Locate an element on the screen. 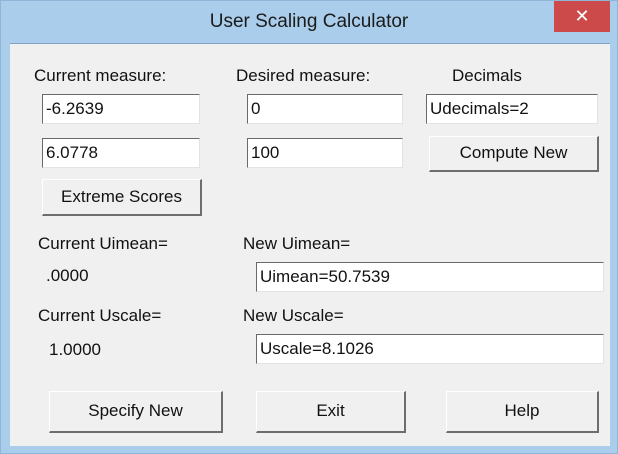 The image size is (618, 454). new-uscale-label: New Uscale= is located at coordinates (293, 315).